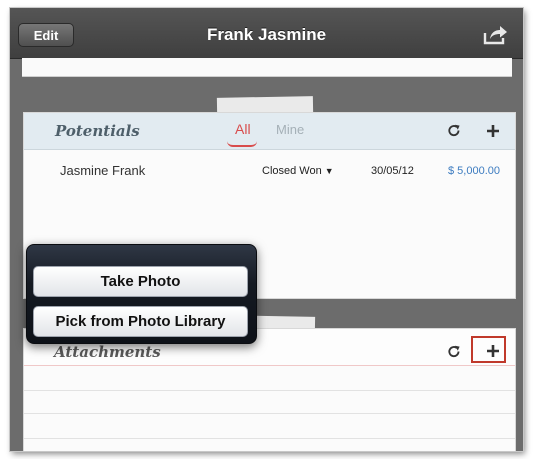 Image resolution: width=533 pixels, height=459 pixels. What do you see at coordinates (267, 67) in the screenshot?
I see `previous-section-strip` at bounding box center [267, 67].